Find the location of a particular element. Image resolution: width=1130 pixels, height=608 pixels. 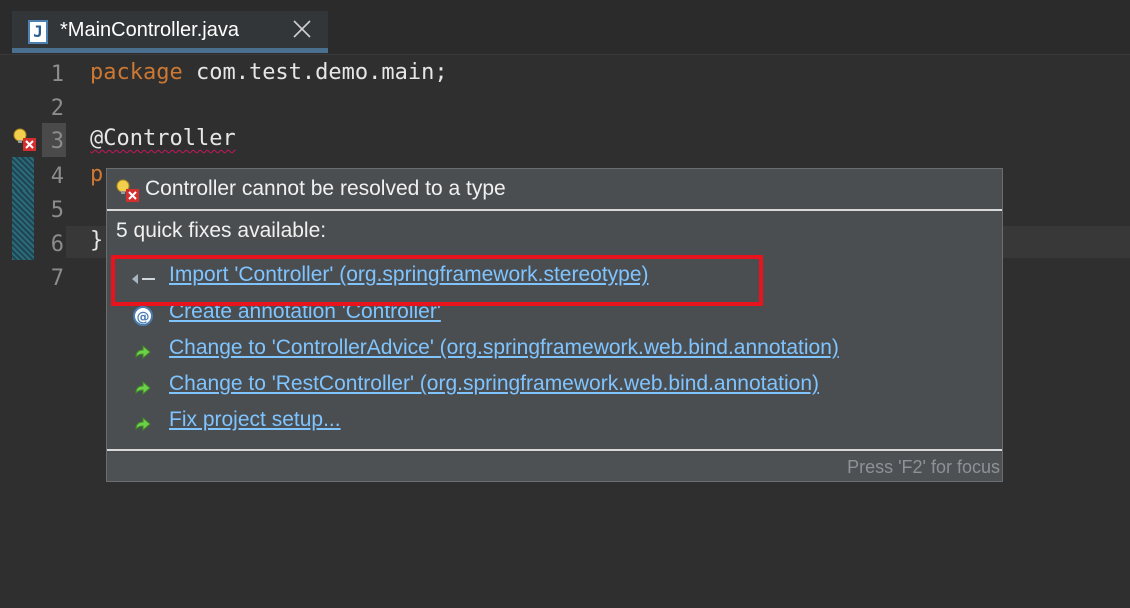

highlight-annotation-box is located at coordinates (437, 280).